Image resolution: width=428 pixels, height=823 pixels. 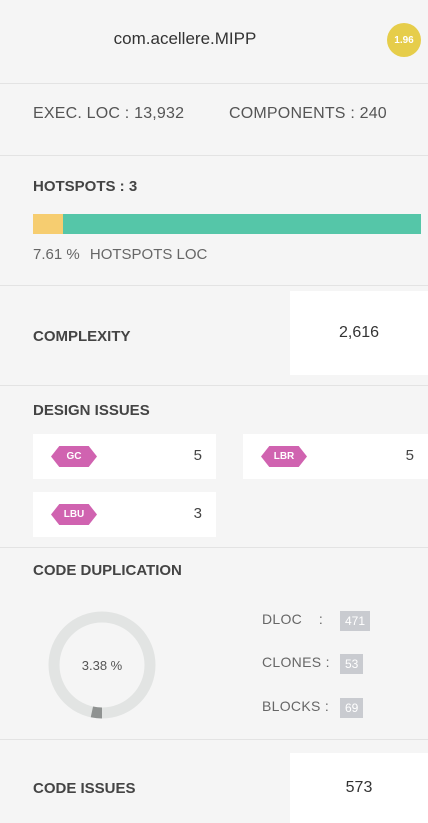 What do you see at coordinates (48, 224) in the screenshot?
I see `hotspots-loc-bar-fill` at bounding box center [48, 224].